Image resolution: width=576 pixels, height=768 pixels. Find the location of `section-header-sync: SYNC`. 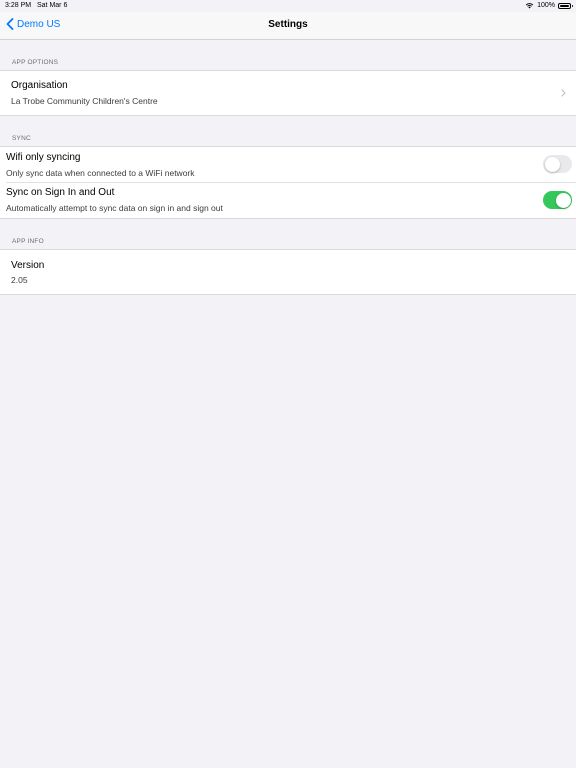

section-header-sync: SYNC is located at coordinates (21, 138).